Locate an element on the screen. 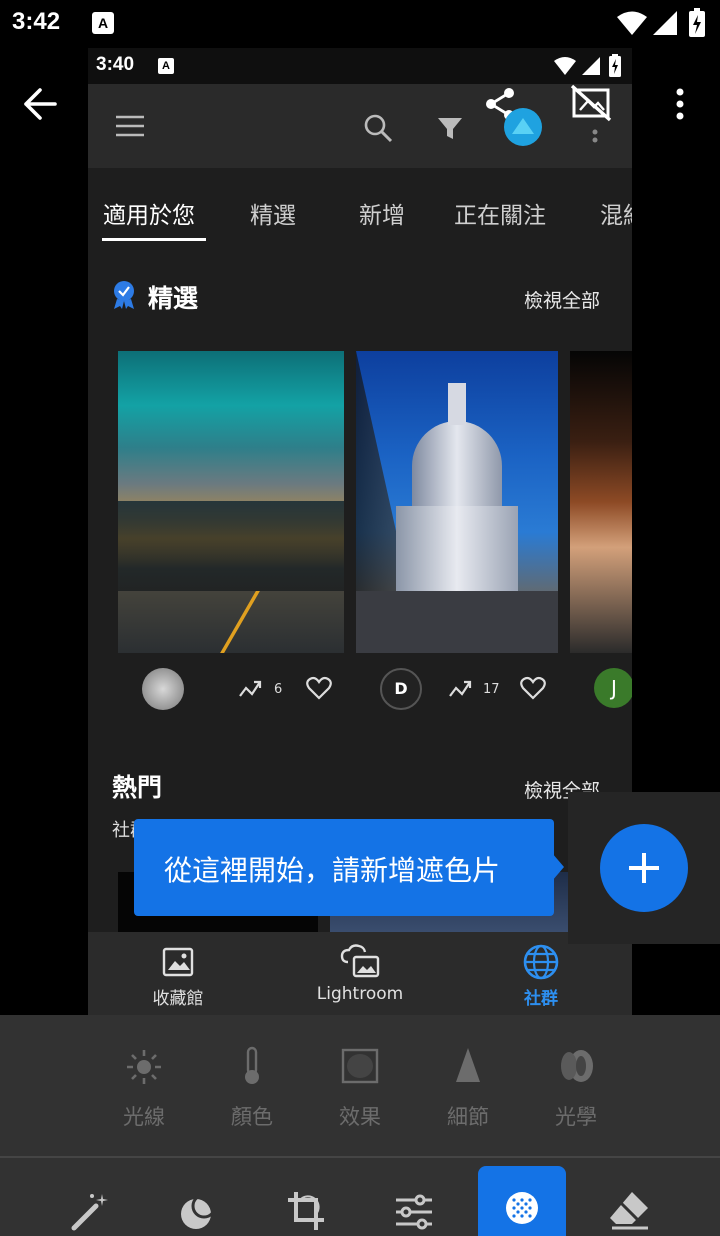  remix-count: 17 is located at coordinates (491, 689).